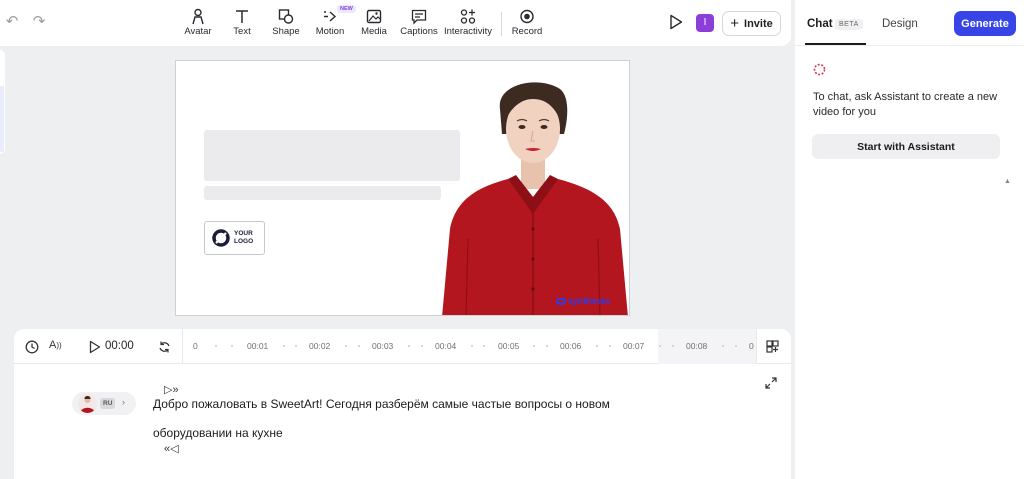  I want to click on ruler-label: 00:03, so click(383, 346).